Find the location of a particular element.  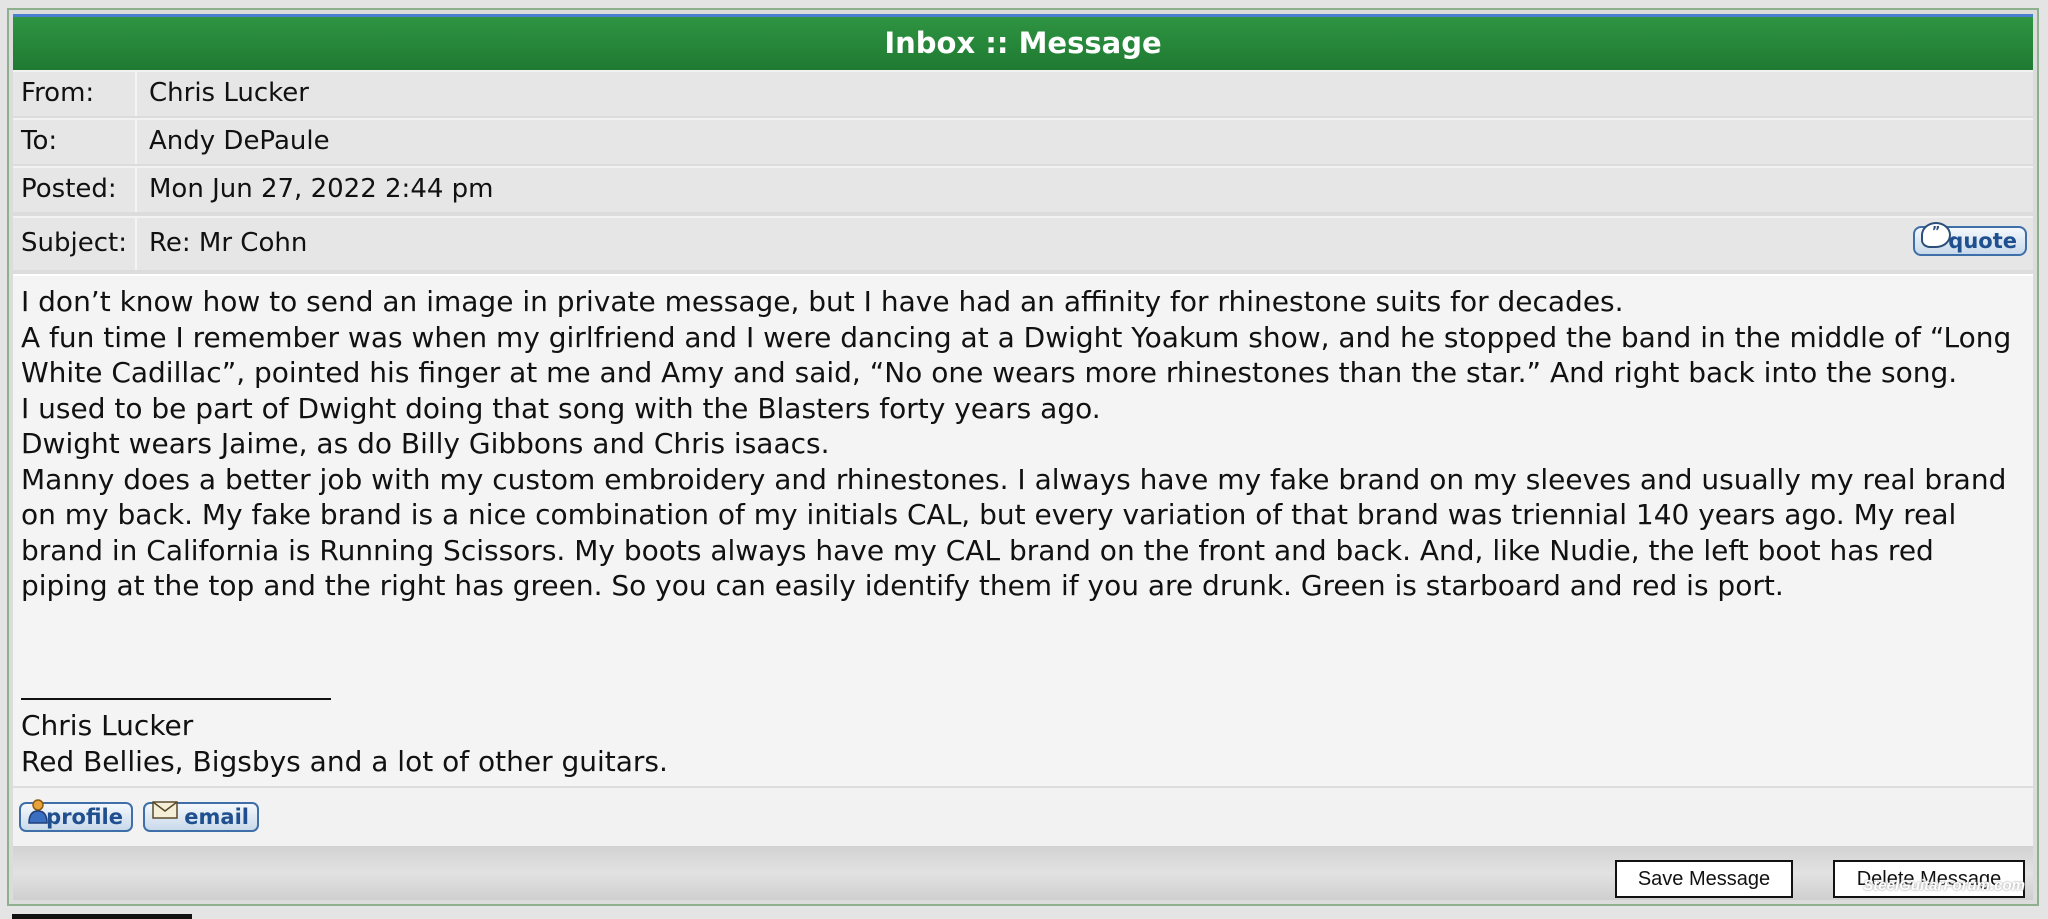

from-label: From: is located at coordinates (75, 94).